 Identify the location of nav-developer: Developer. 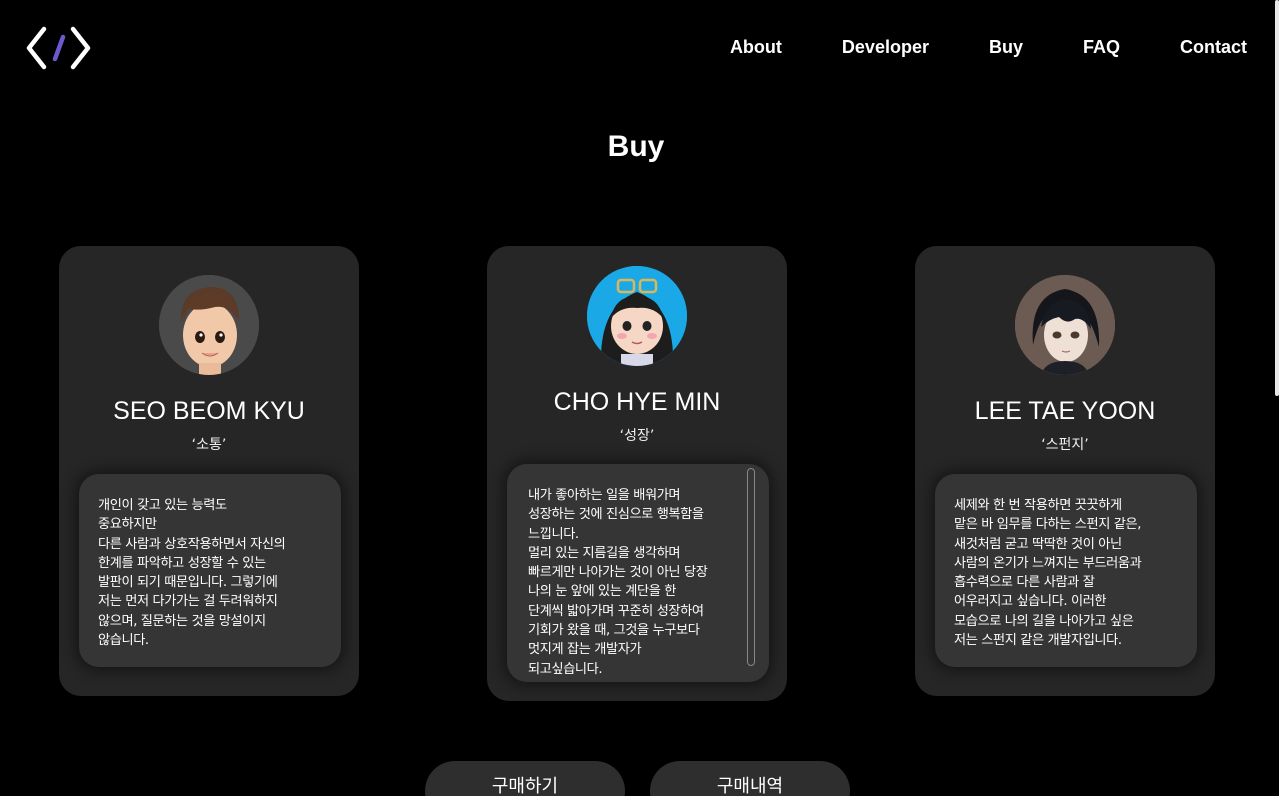
(885, 47).